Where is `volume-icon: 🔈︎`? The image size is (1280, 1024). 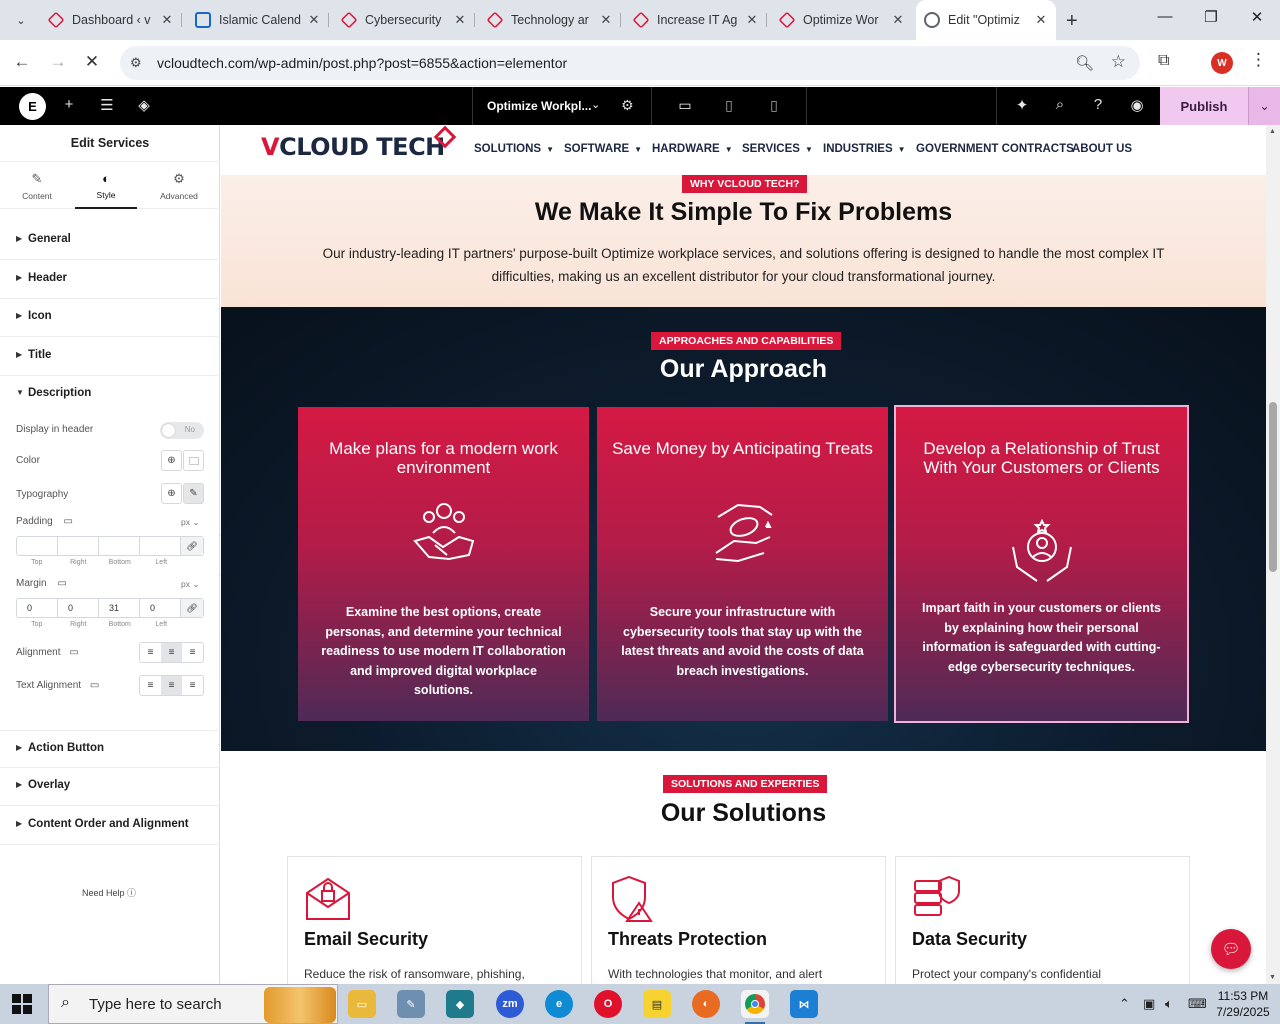 volume-icon: 🔈︎ is located at coordinates (1169, 1004).